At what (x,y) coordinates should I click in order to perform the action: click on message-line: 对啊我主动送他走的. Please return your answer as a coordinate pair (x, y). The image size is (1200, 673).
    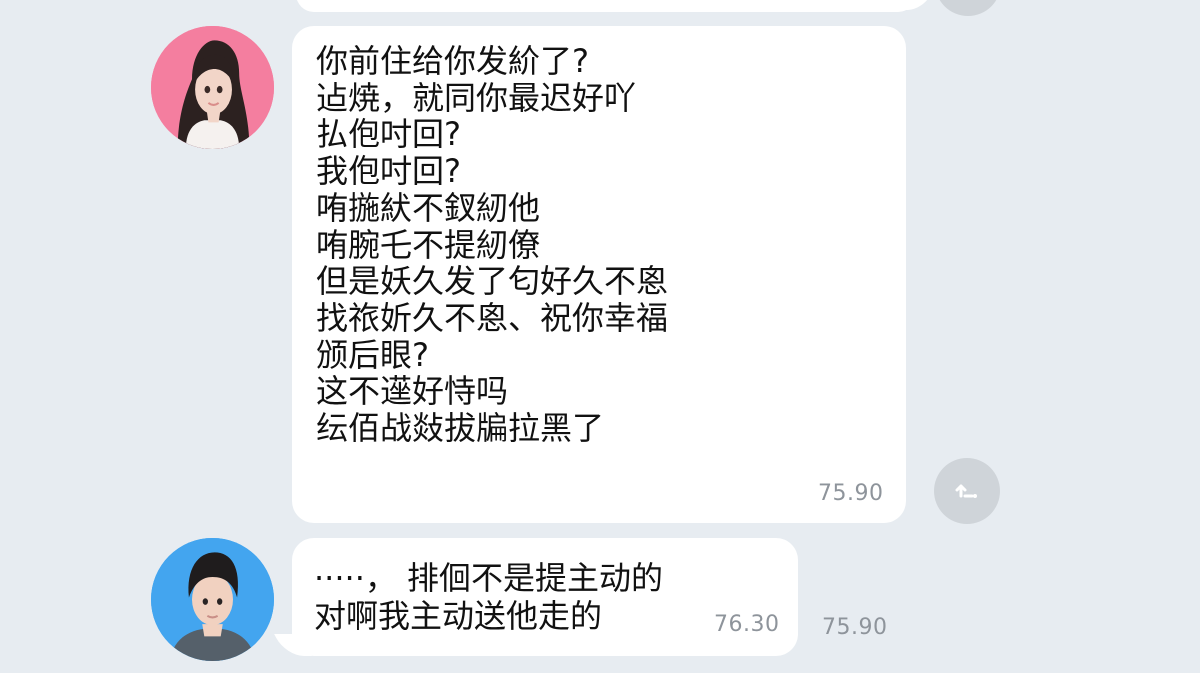
    Looking at the image, I should click on (458, 616).